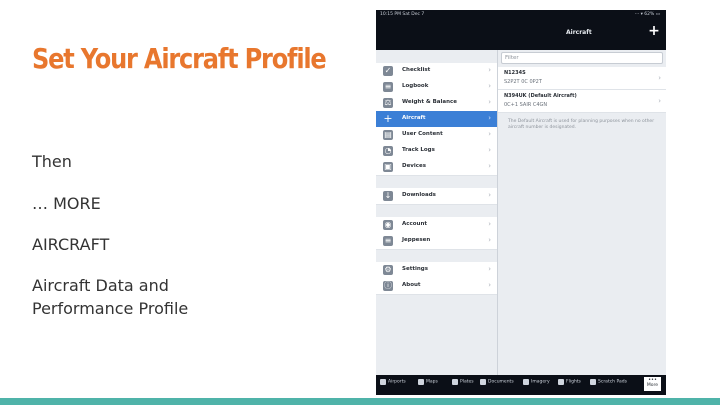 Image resolution: width=720 pixels, height=405 pixels. I want to click on menu-item-track-logs: ◔ Track Logs ›, so click(436, 151).